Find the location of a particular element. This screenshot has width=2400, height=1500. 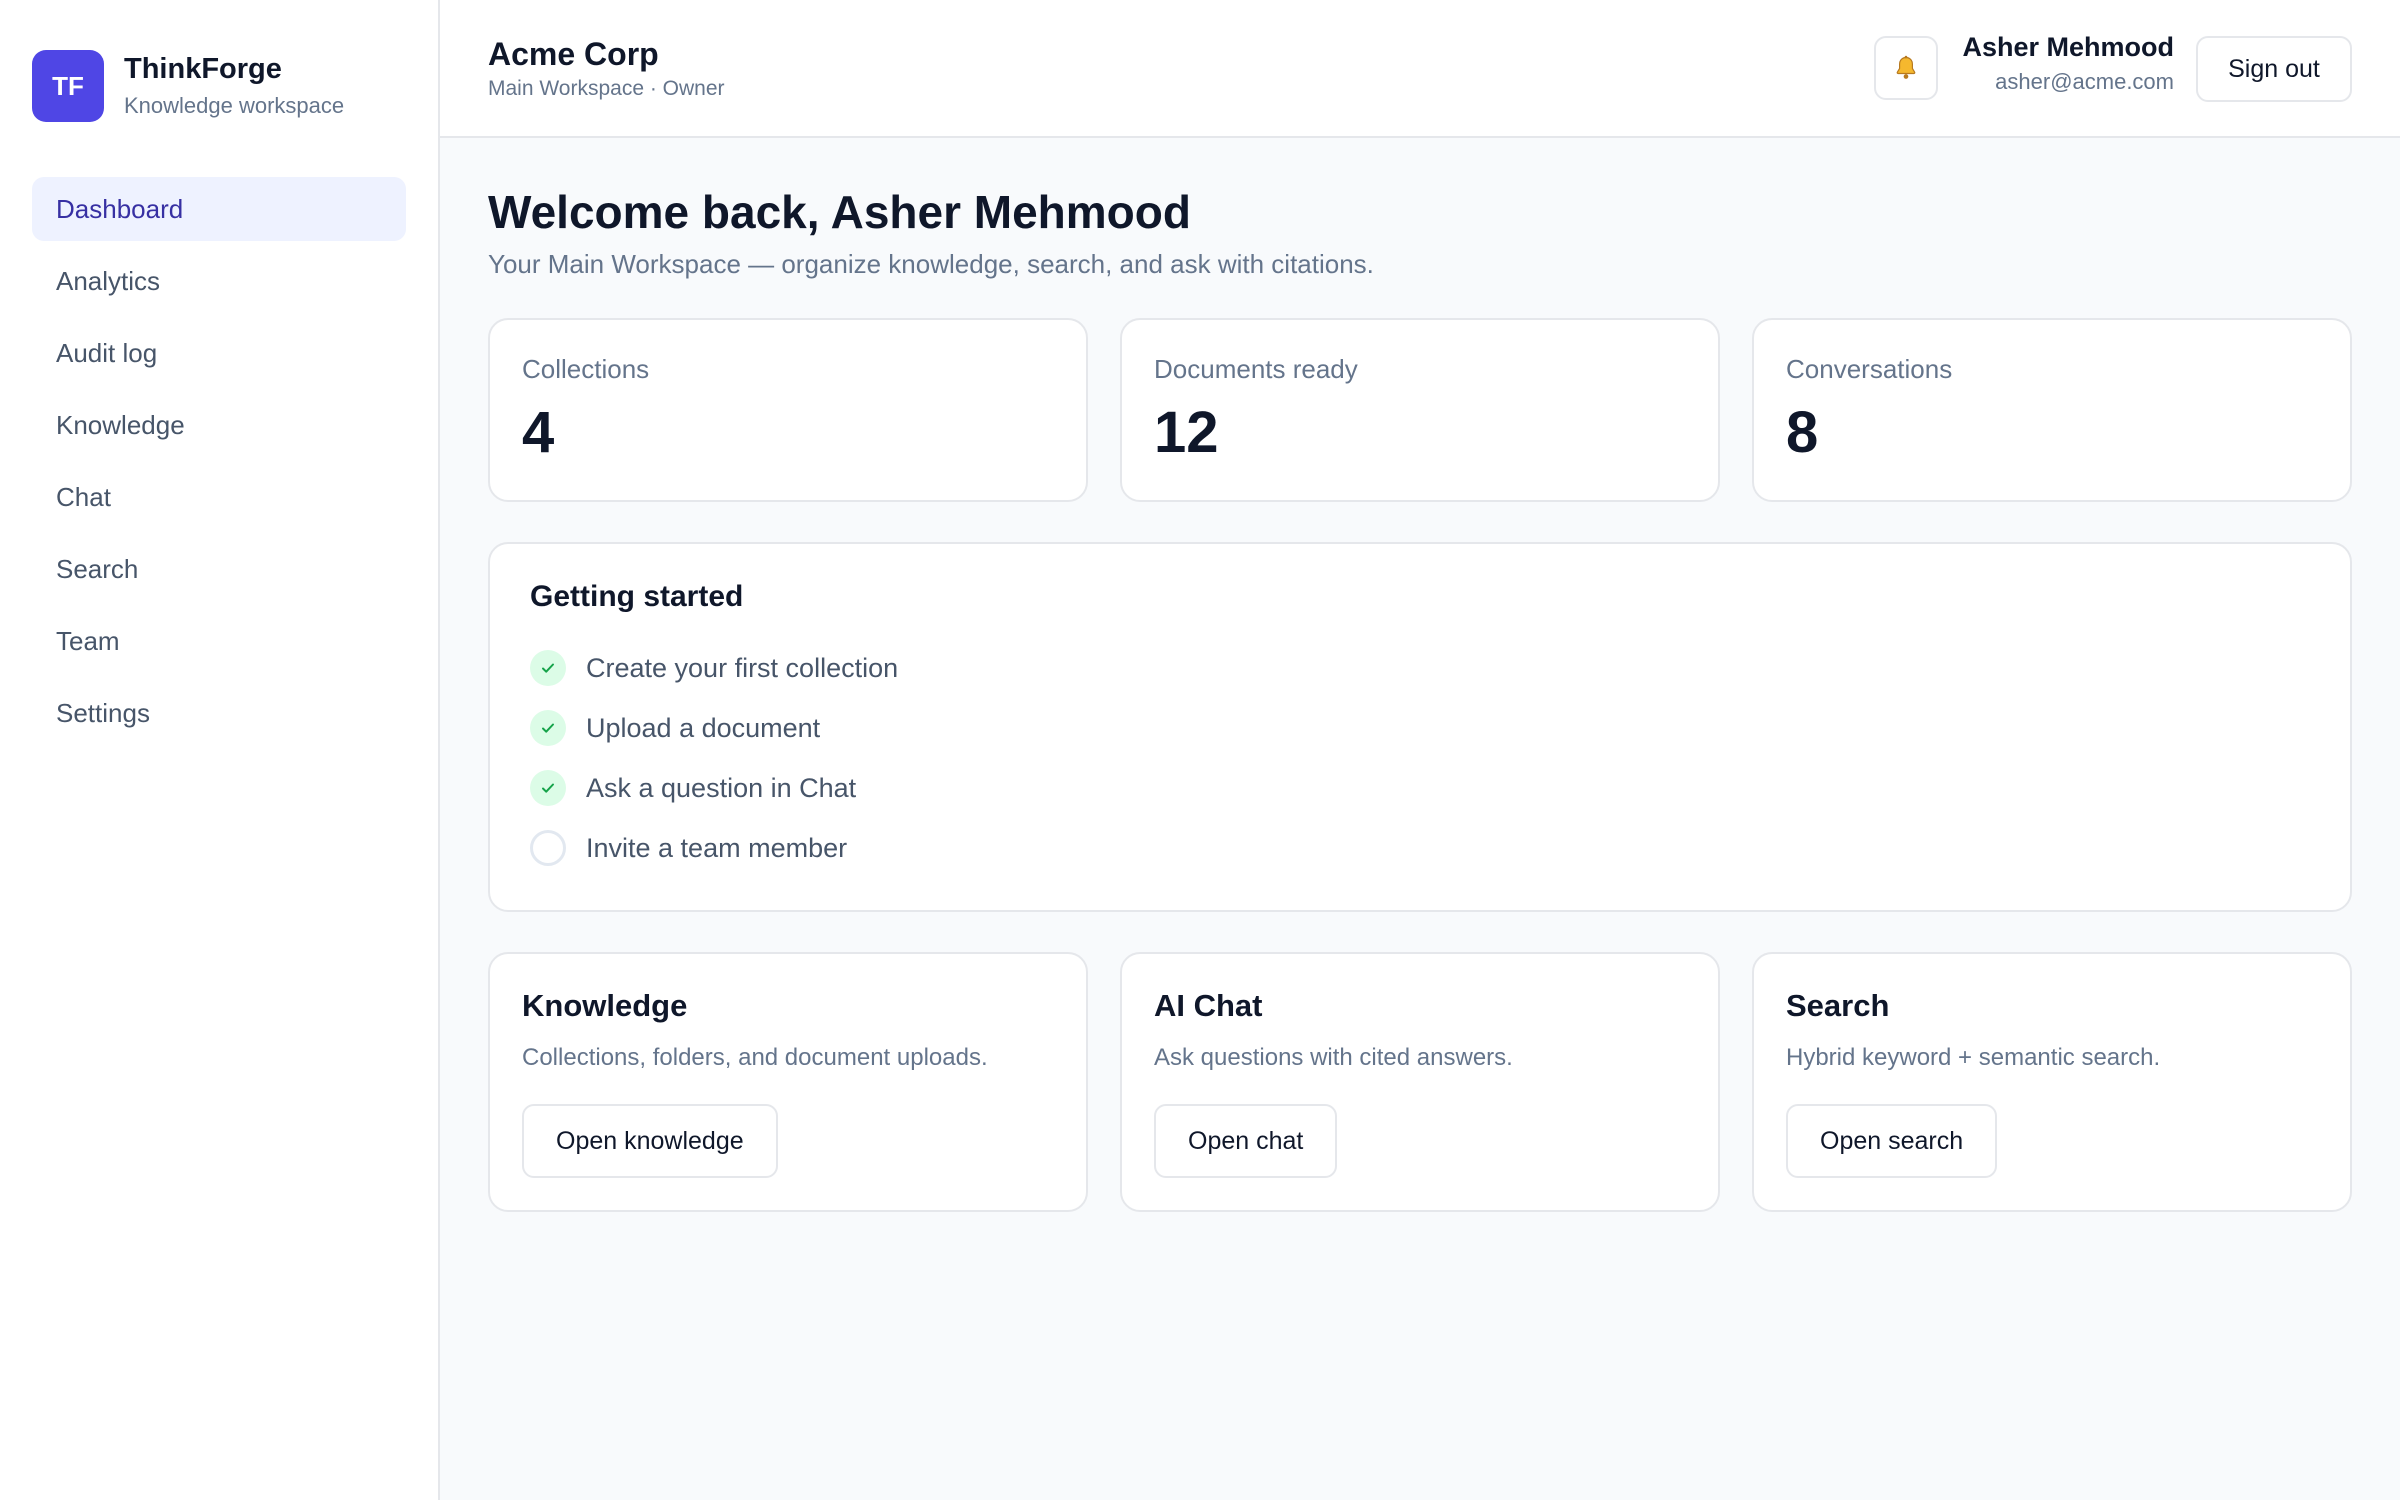

checklist-item: Upload a document is located at coordinates (714, 728).